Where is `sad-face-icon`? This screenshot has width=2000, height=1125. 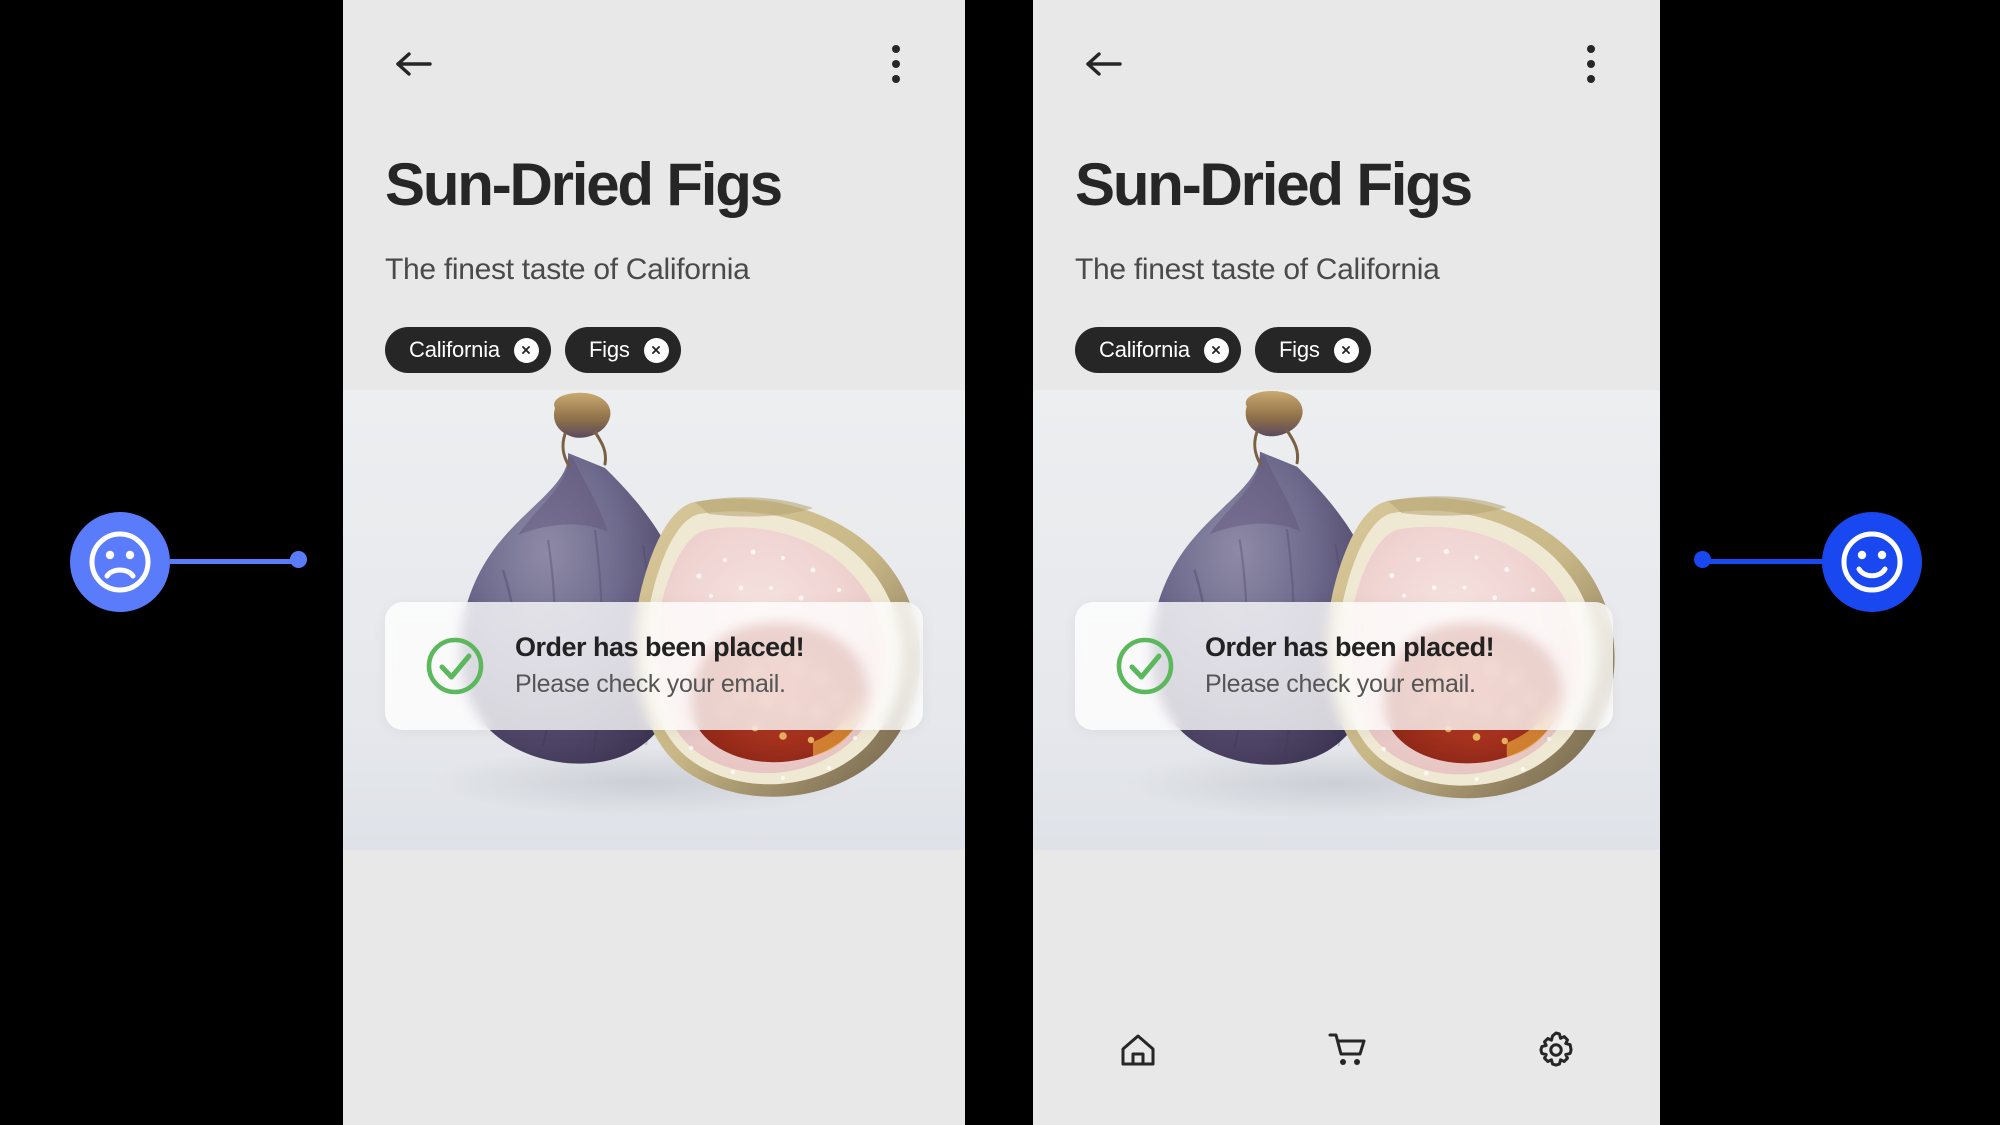
sad-face-icon is located at coordinates (120, 562).